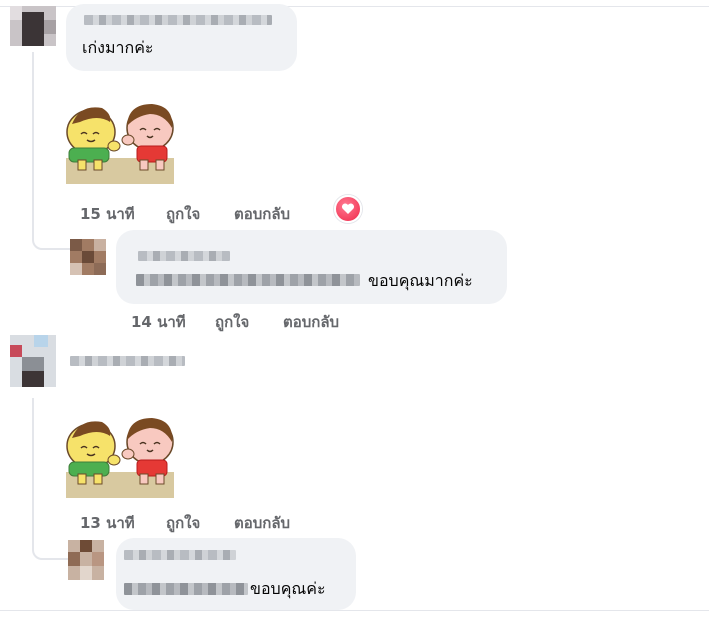 This screenshot has height=619, width=709. I want to click on comment-text: เก่งมากค่ะ, so click(118, 47).